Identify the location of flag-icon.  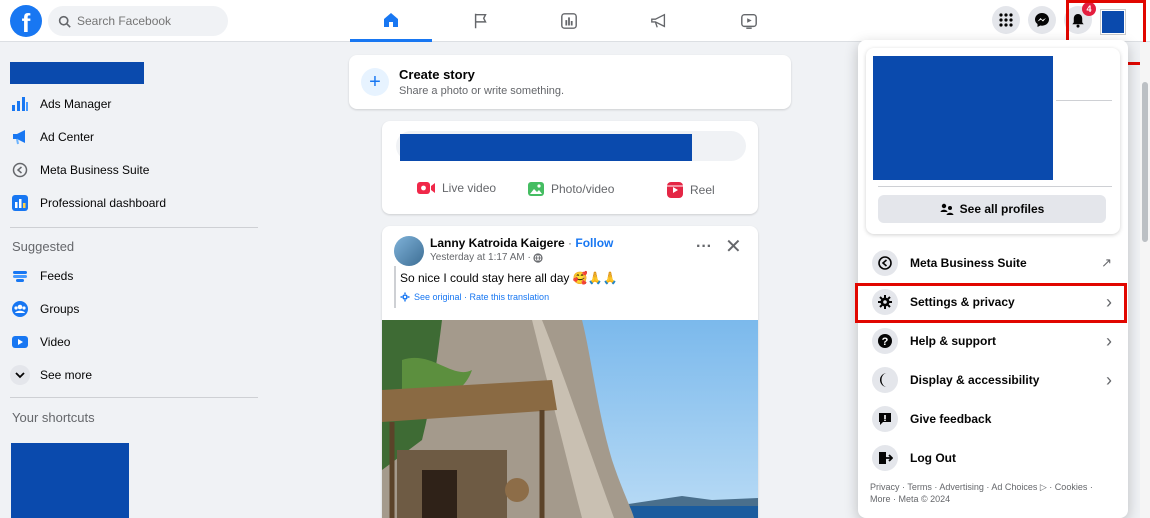
(480, 21).